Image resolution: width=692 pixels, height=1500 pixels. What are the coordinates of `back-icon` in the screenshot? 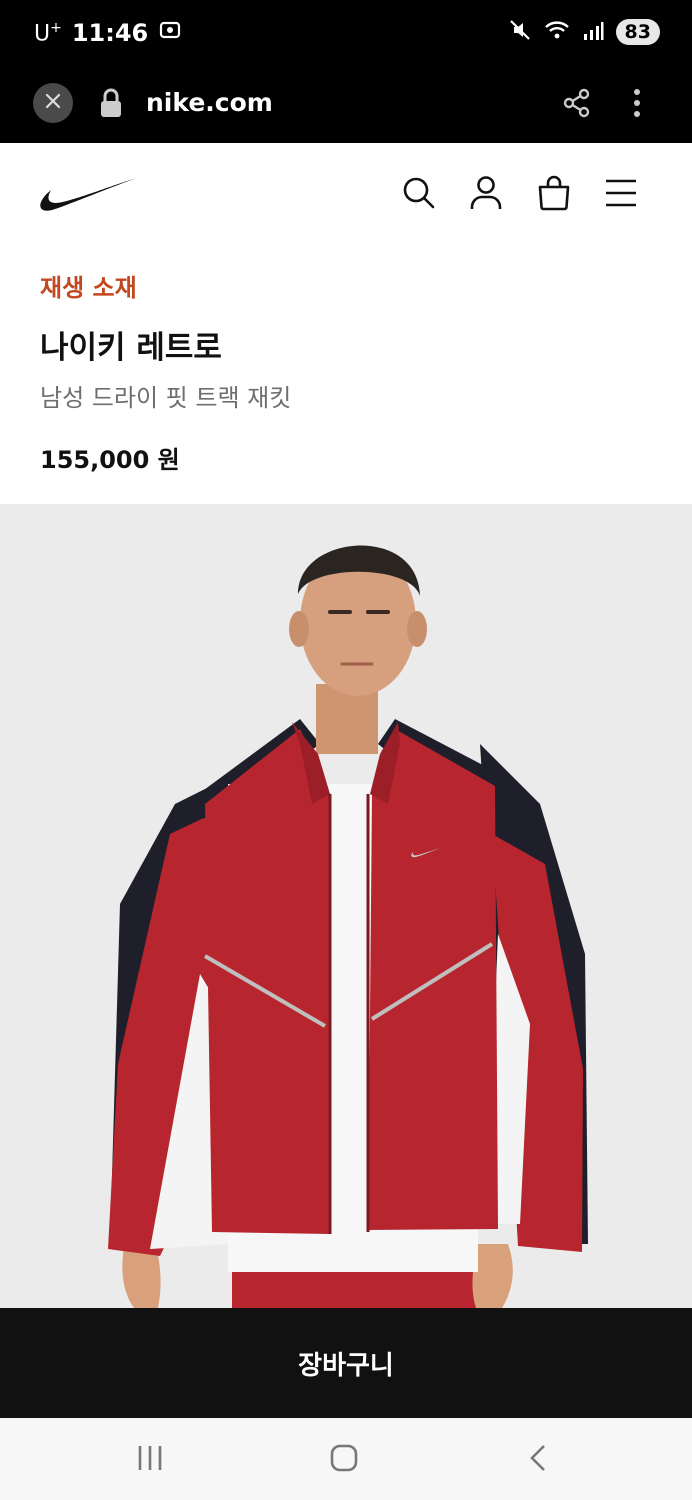 It's located at (538, 1460).